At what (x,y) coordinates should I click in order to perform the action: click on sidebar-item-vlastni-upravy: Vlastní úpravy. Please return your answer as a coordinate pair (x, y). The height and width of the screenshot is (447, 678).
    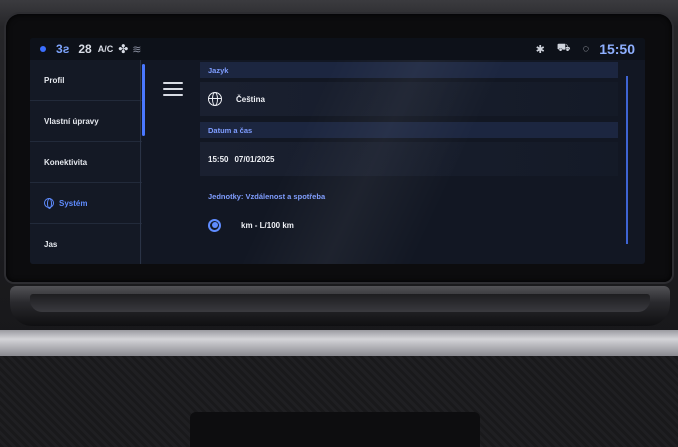
    Looking at the image, I should click on (86, 121).